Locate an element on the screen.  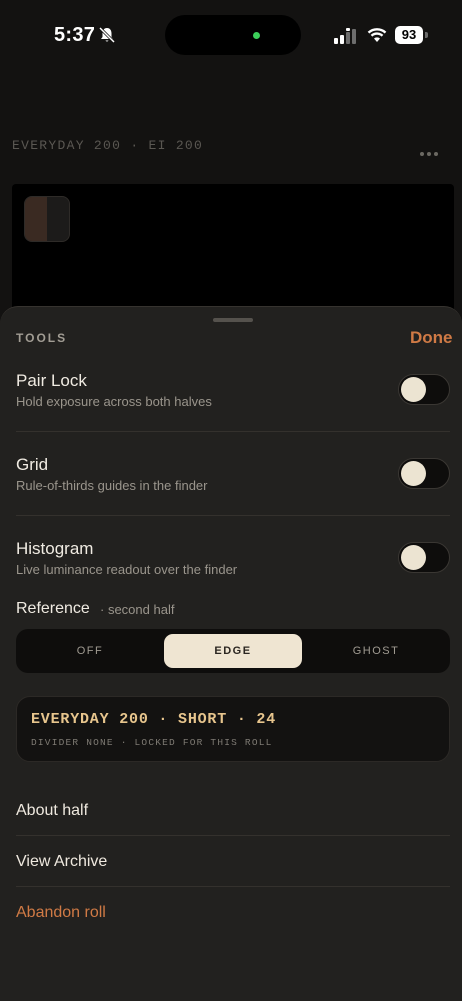
bell-slash-icon is located at coordinates (107, 35).